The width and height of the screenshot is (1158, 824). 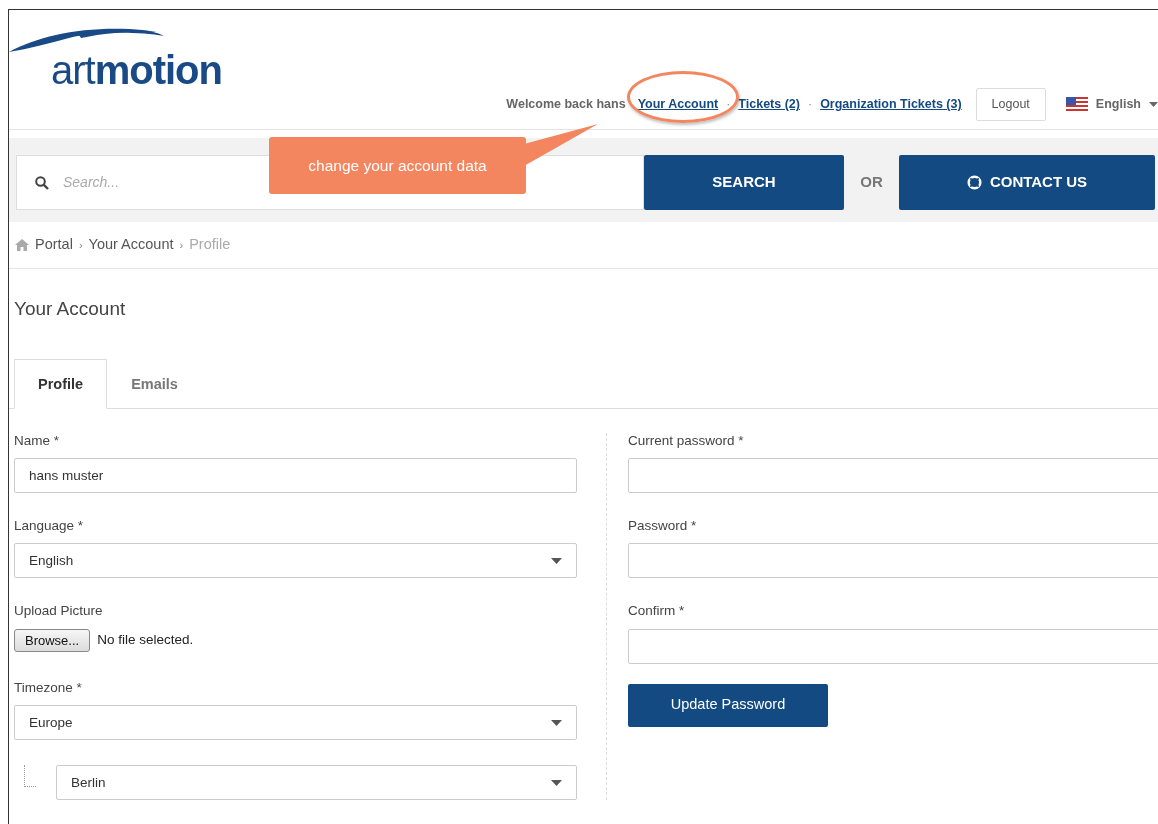 I want to click on field-label: Name *, so click(x=37, y=441).